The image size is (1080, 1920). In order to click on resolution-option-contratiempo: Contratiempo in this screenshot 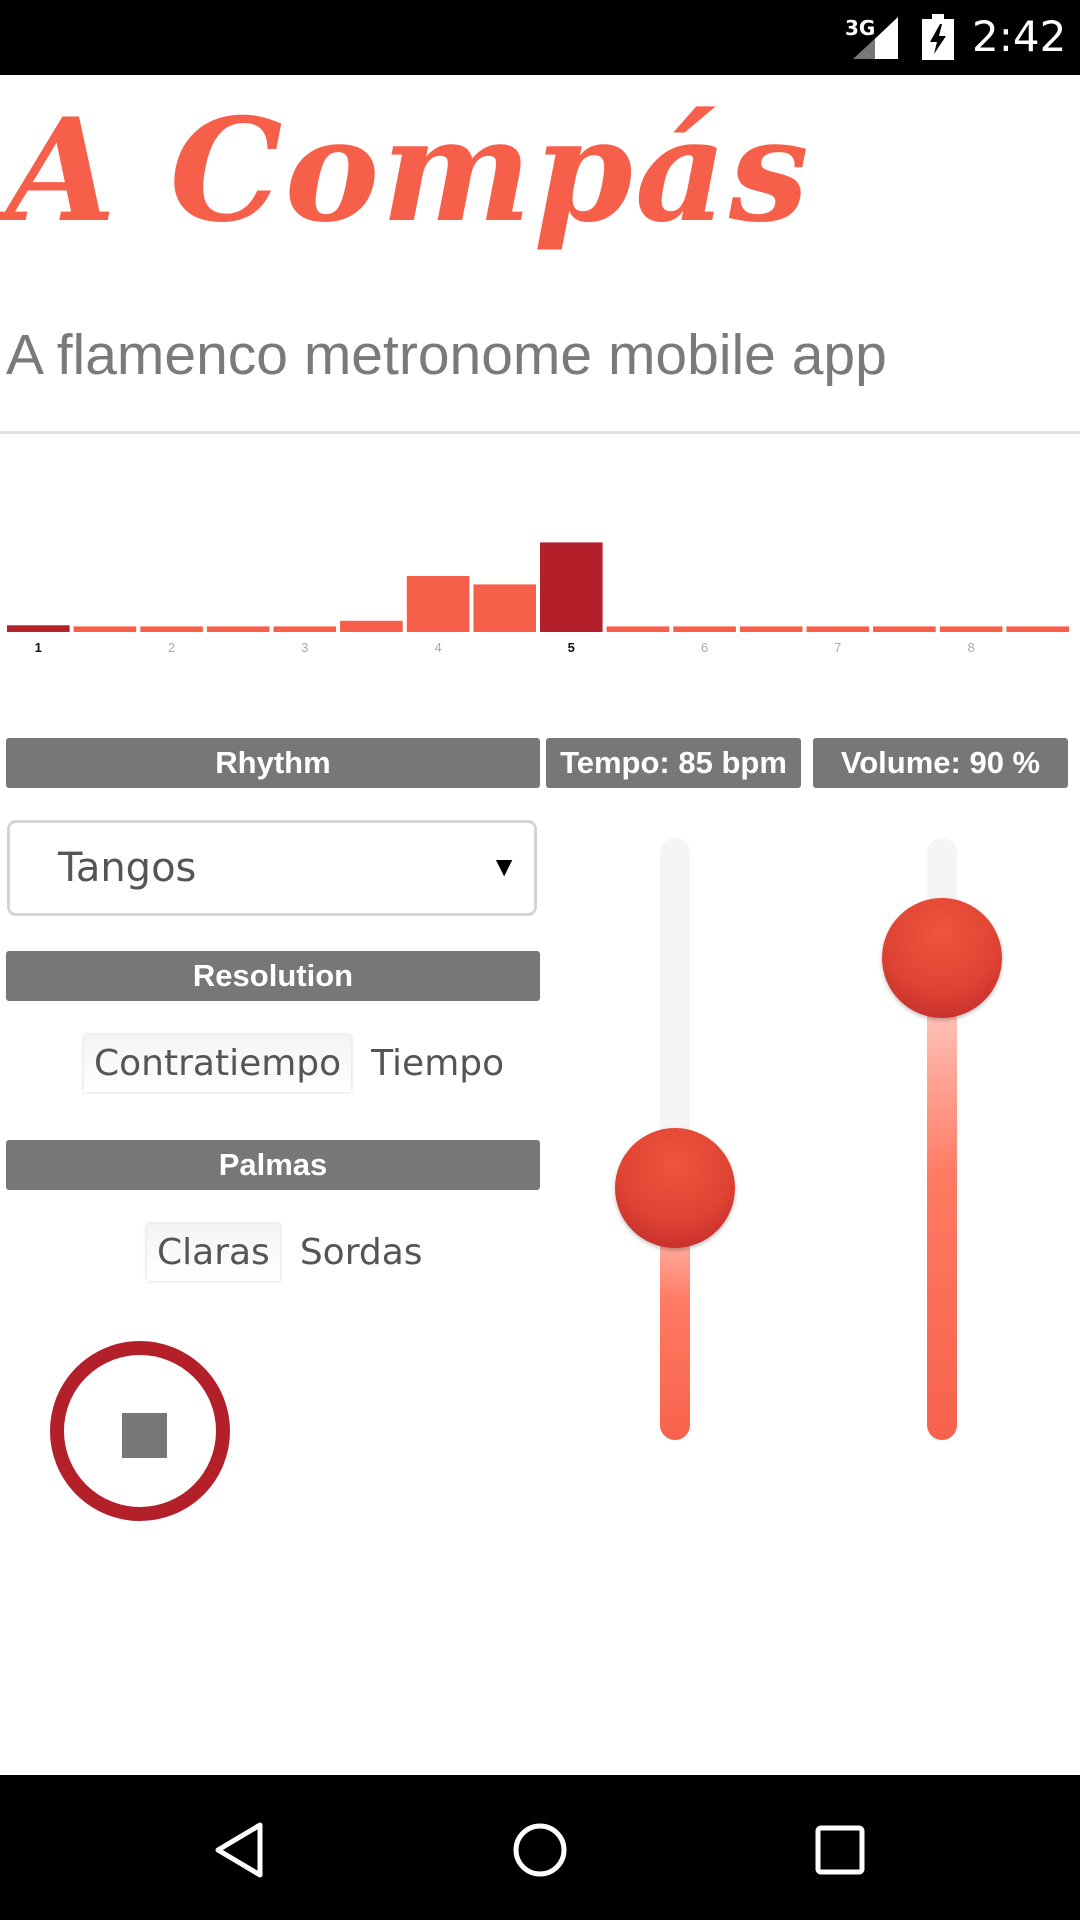, I will do `click(218, 1063)`.